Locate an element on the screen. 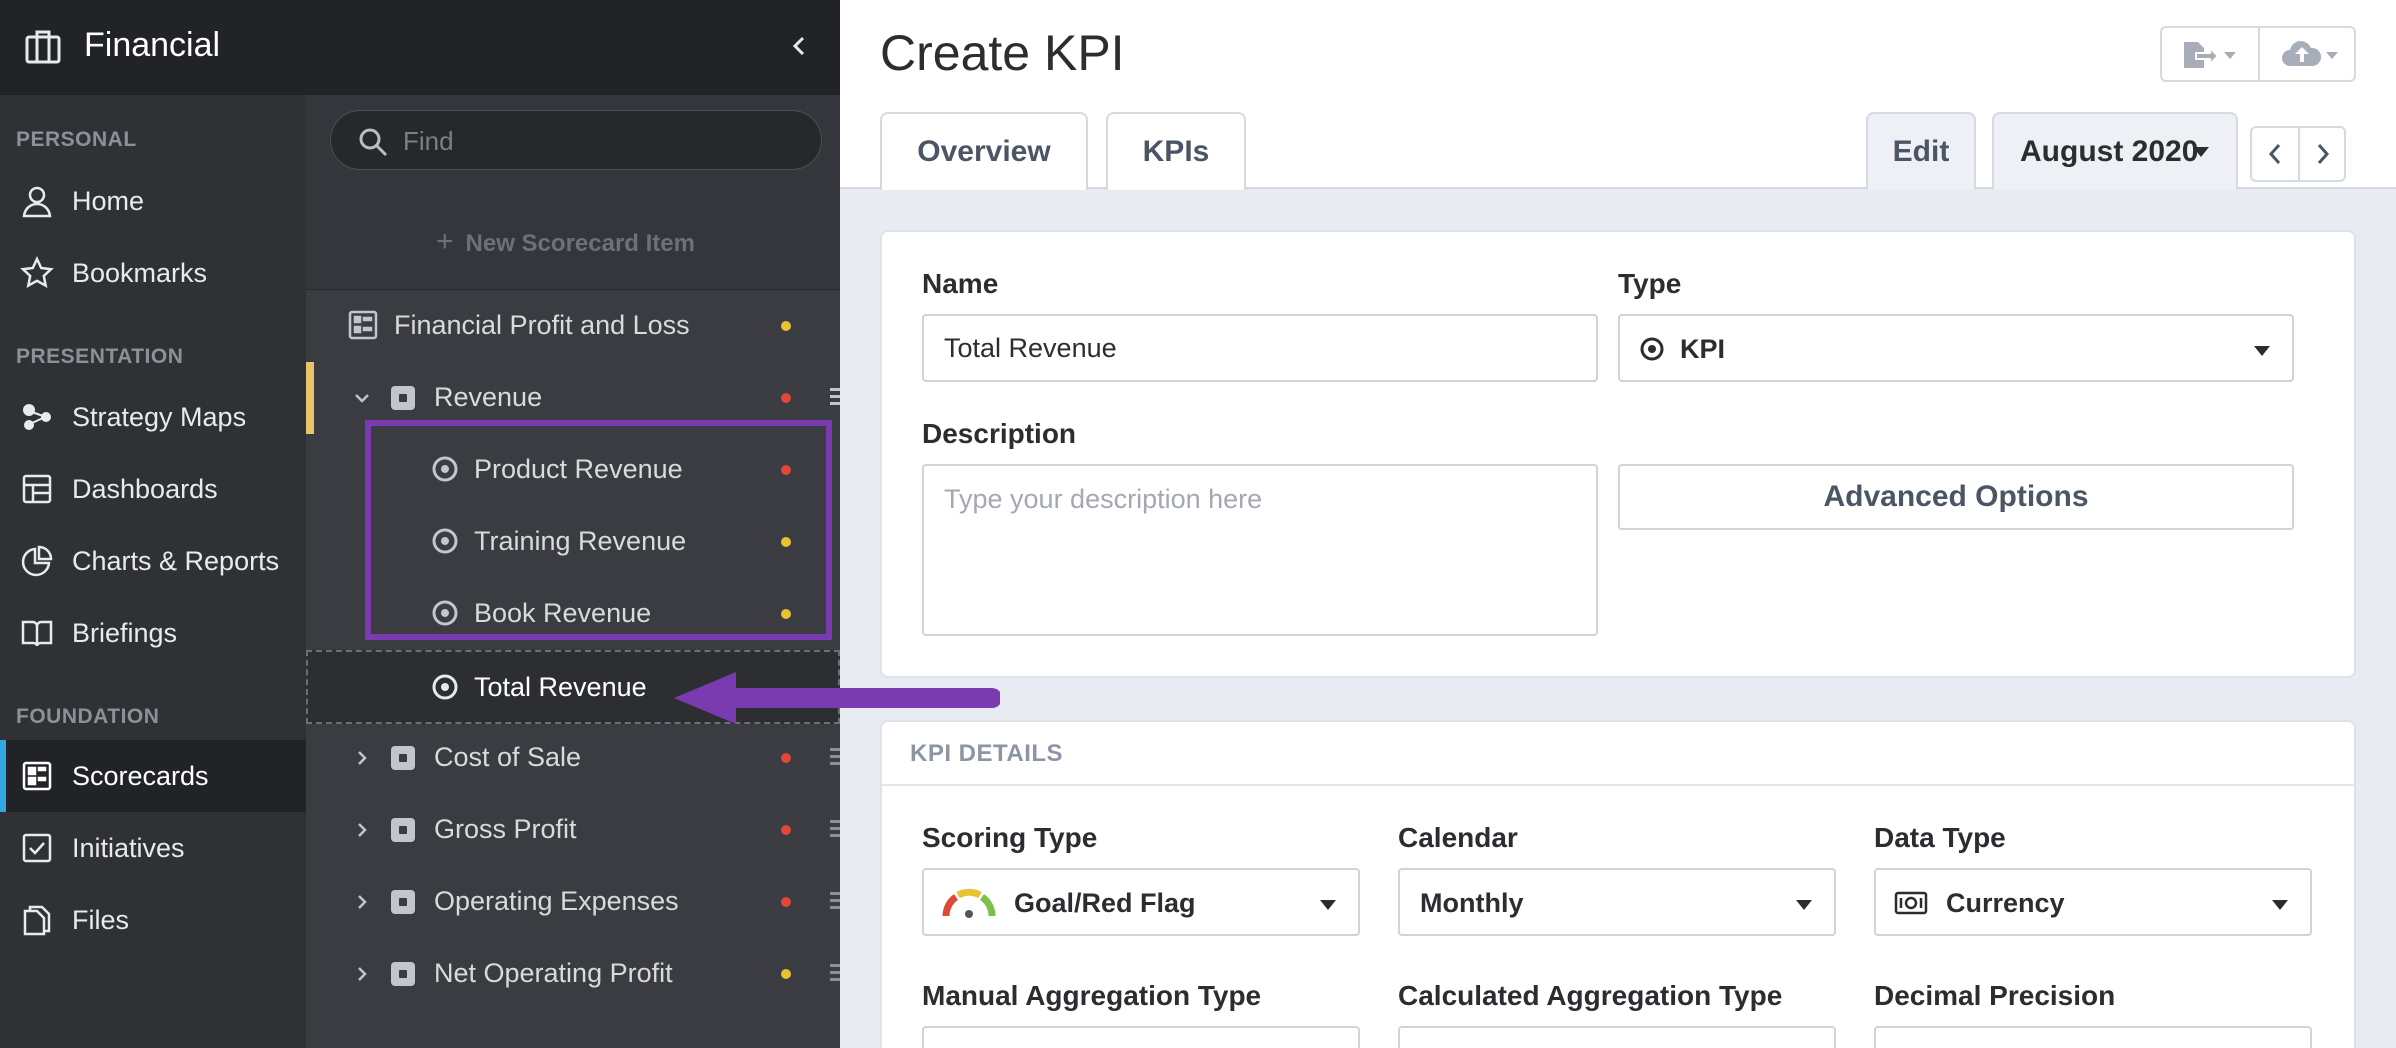 This screenshot has width=2396, height=1048. advanced-options-button: Advanced Options is located at coordinates (1956, 497).